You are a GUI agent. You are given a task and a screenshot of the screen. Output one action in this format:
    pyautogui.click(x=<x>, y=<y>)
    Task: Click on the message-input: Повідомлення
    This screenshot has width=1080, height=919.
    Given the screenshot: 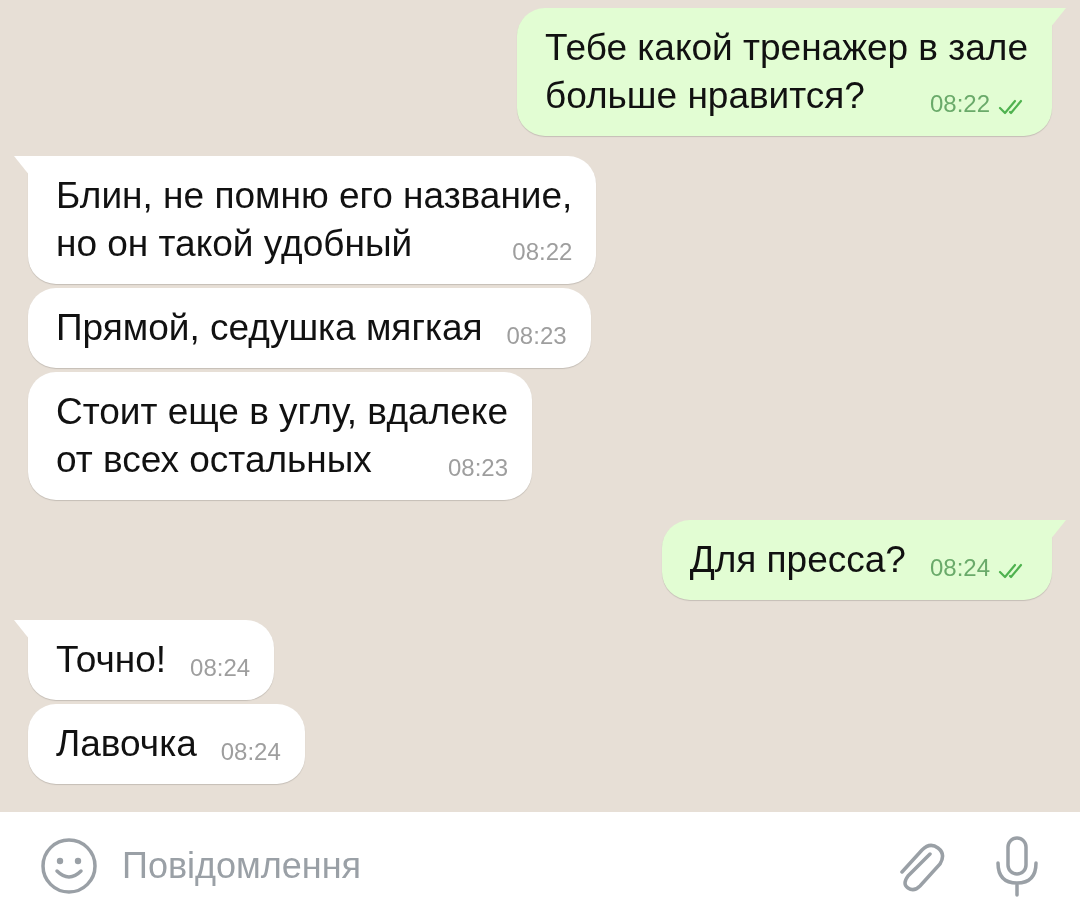 What is the action you would take?
    pyautogui.click(x=494, y=865)
    